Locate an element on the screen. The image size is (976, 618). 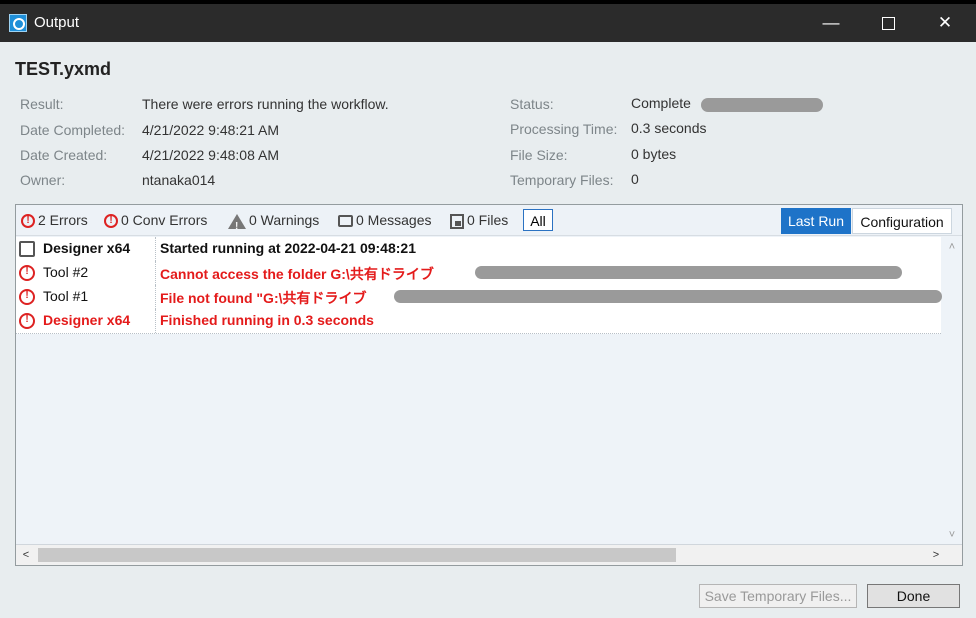
warnings-filter: 0 Warnings is located at coordinates (273, 223).